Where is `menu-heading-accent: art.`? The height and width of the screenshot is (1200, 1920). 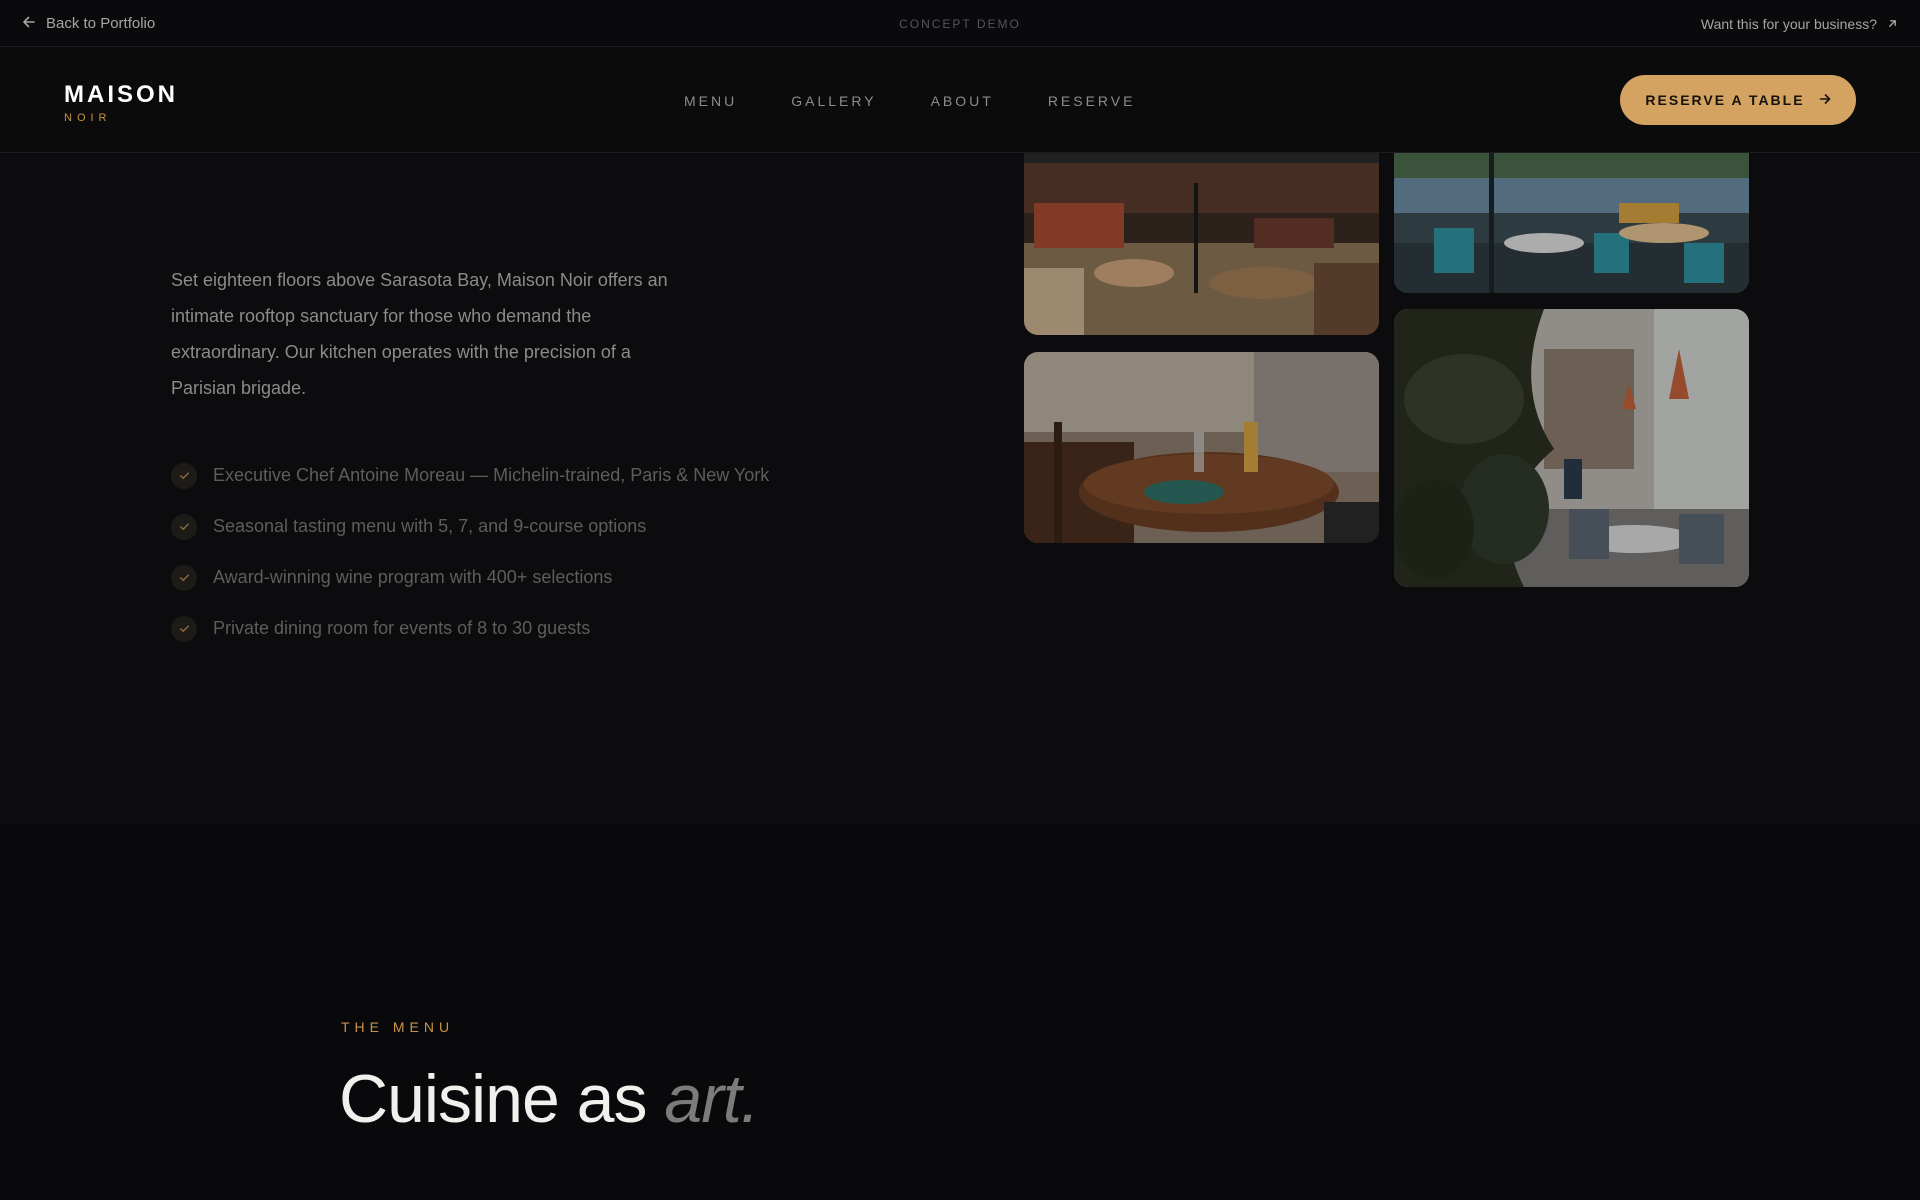 menu-heading-accent: art. is located at coordinates (711, 1099).